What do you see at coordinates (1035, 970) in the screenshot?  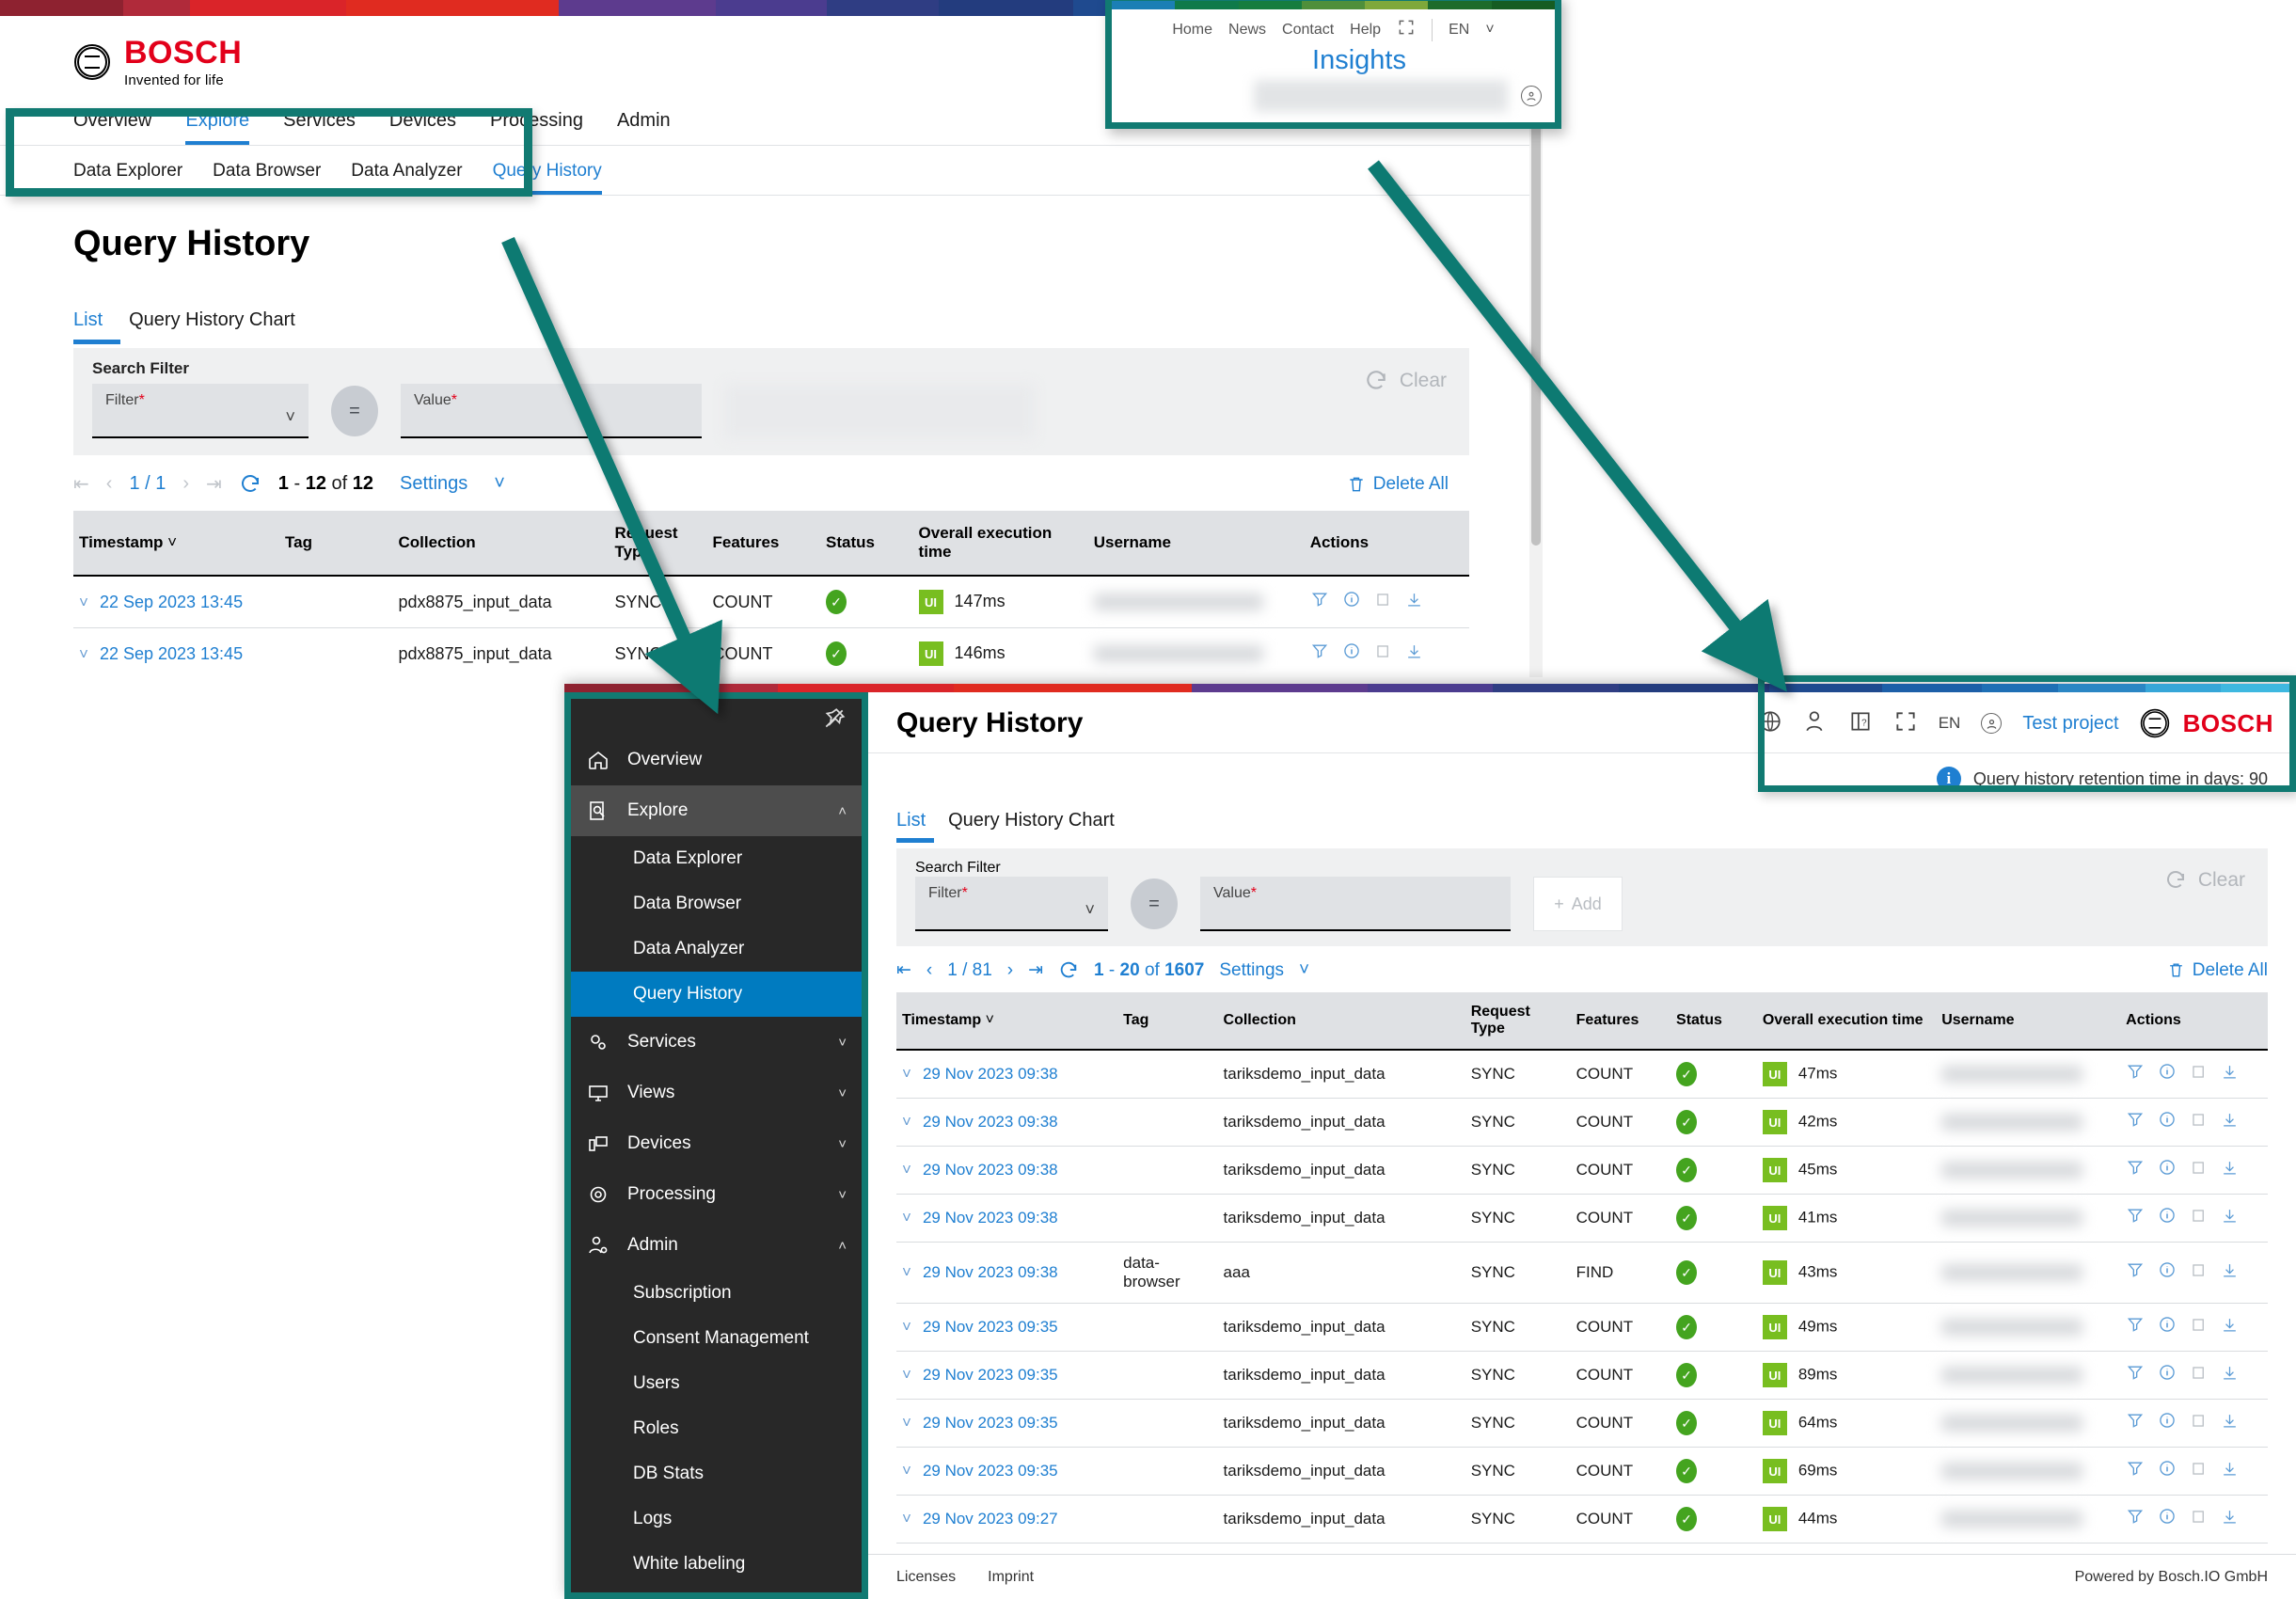 I see `last-page-button: ⇥` at bounding box center [1035, 970].